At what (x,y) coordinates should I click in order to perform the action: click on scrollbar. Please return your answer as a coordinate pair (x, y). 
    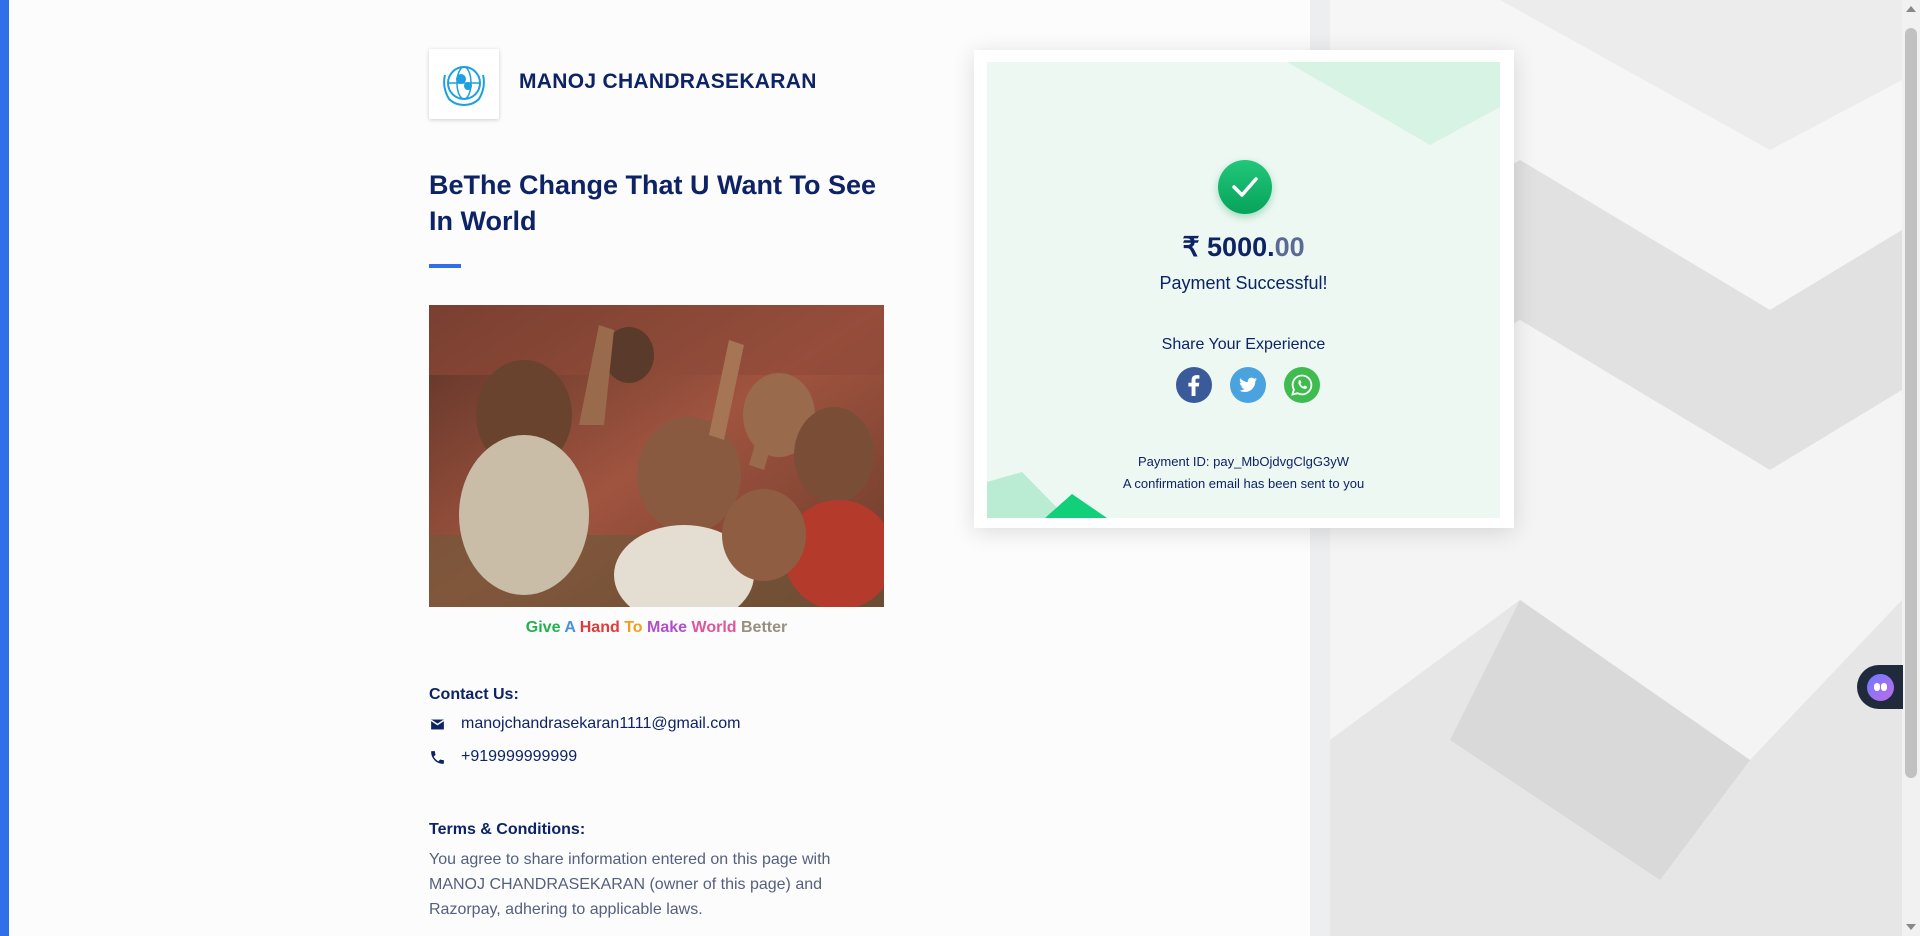
    Looking at the image, I should click on (1911, 468).